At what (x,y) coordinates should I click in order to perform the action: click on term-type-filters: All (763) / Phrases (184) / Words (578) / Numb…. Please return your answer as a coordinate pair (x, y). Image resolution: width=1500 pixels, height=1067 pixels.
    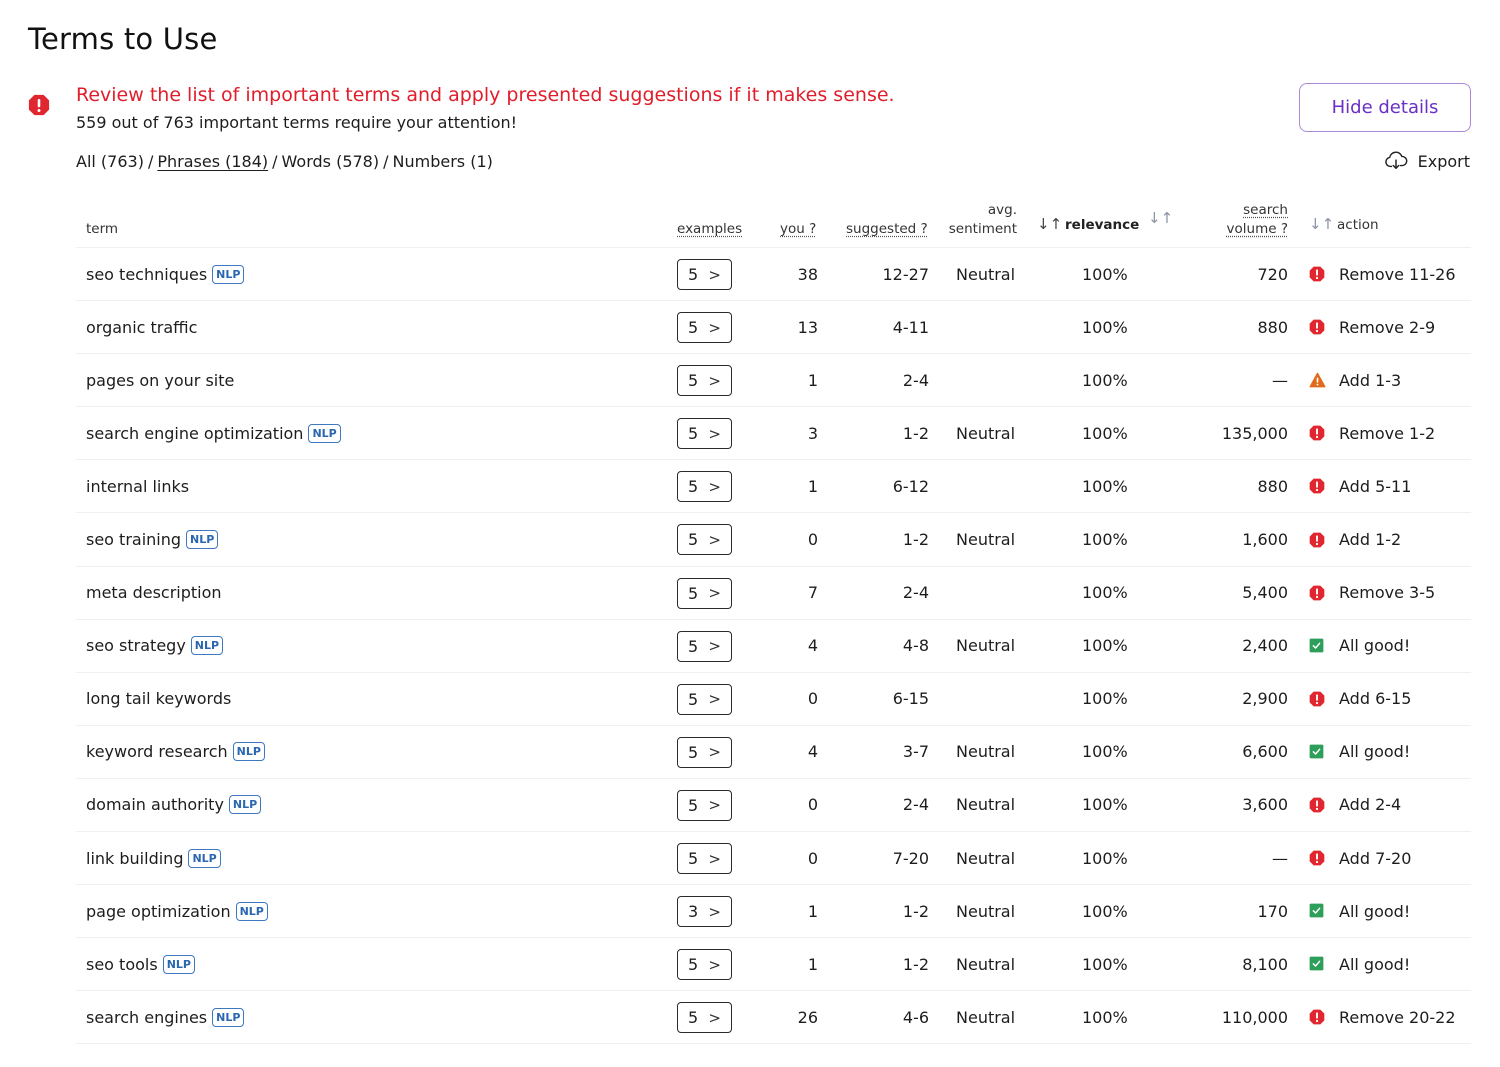
    Looking at the image, I should click on (284, 161).